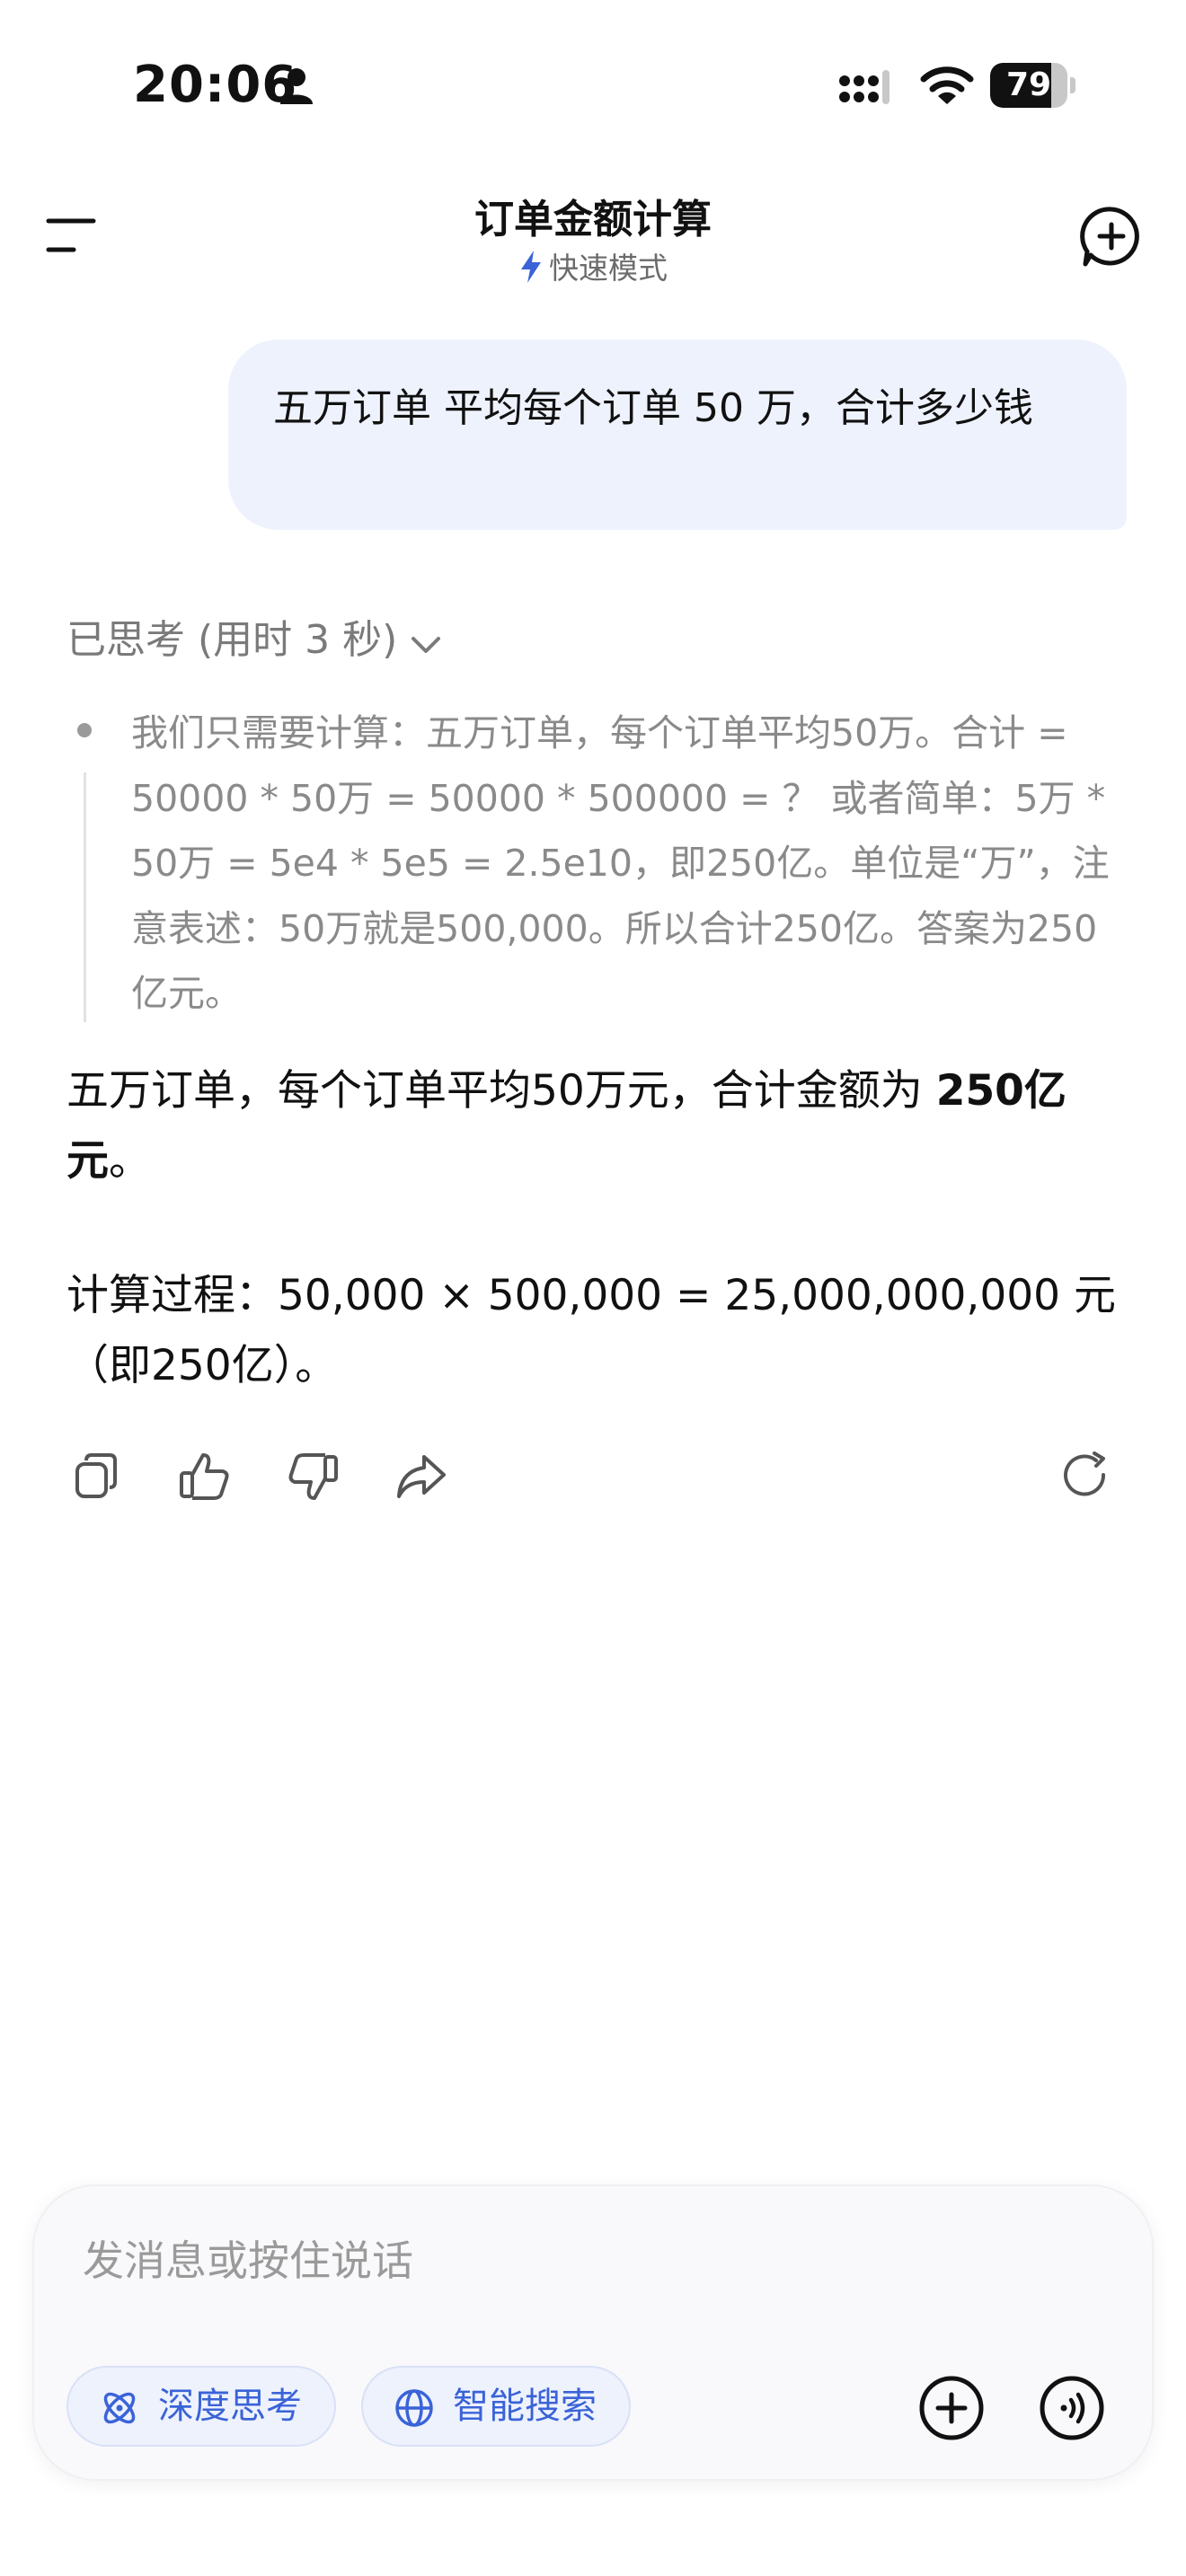 This screenshot has width=1186, height=2576. I want to click on lightning-icon, so click(531, 267).